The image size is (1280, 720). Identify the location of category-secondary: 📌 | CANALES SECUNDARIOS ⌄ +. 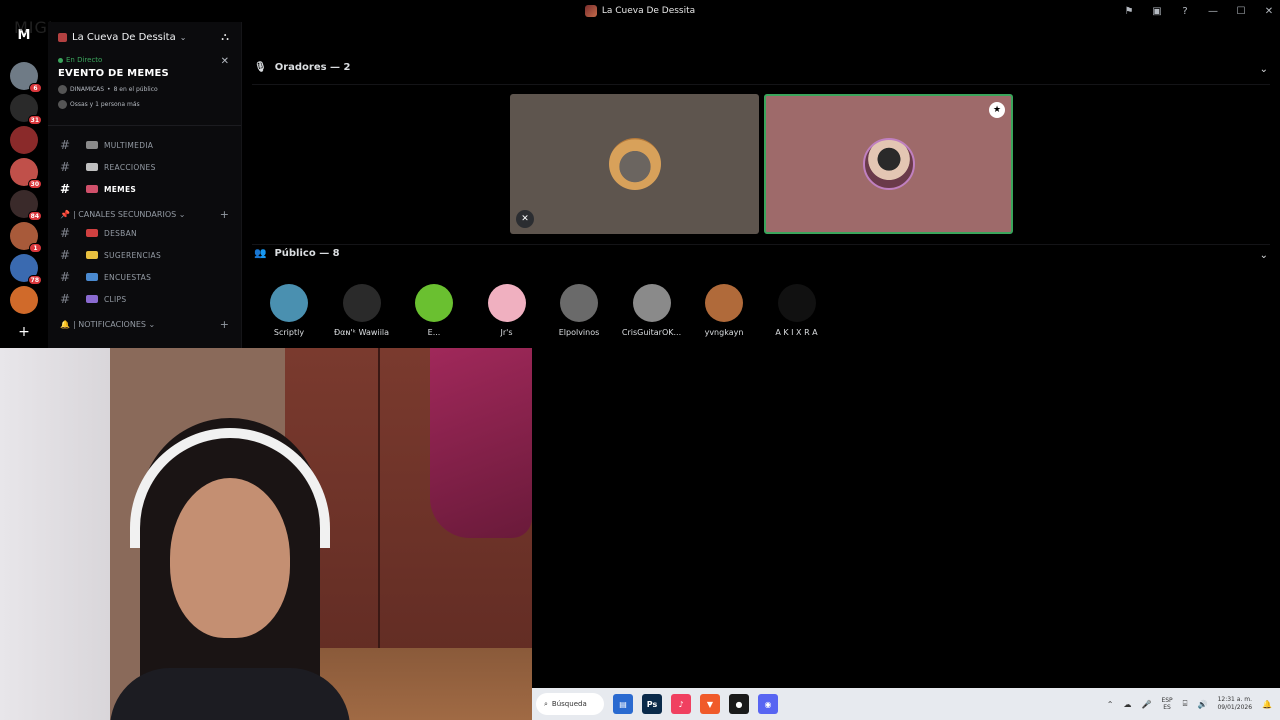
(144, 214).